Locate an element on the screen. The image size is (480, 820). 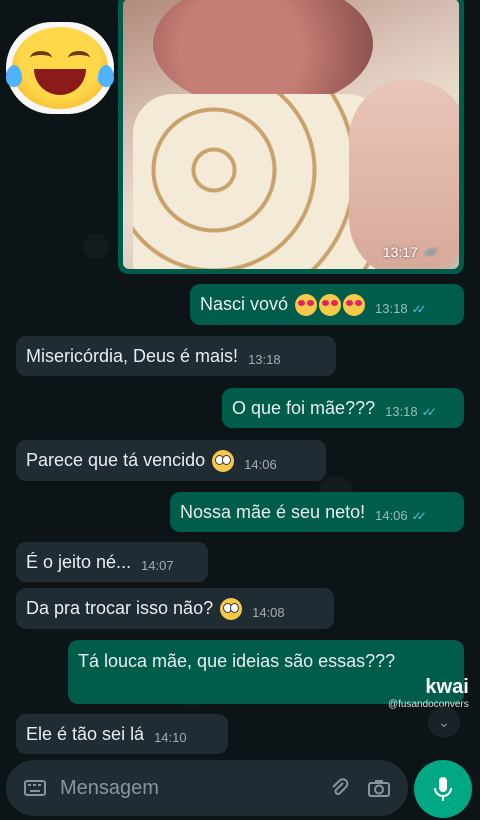
message-bubble-incoming: Ele é tão sei lá 14:10 is located at coordinates (122, 734).